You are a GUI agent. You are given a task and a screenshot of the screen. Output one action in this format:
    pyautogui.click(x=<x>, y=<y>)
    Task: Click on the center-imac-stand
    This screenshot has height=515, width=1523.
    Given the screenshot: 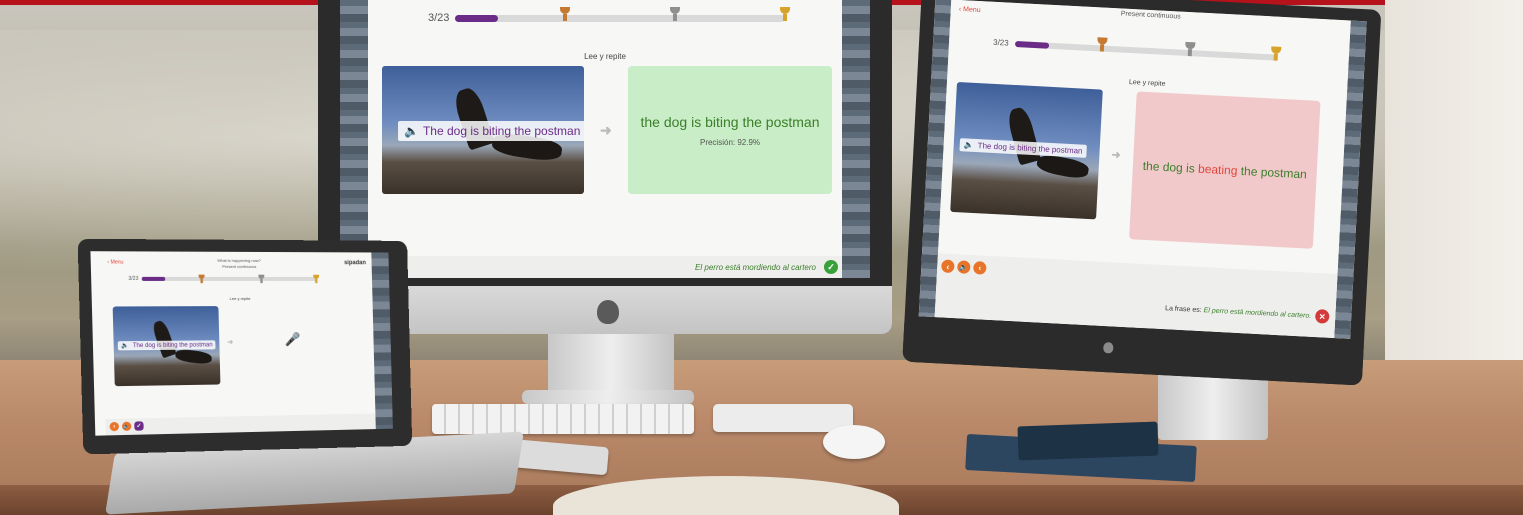 What is the action you would take?
    pyautogui.click(x=611, y=364)
    